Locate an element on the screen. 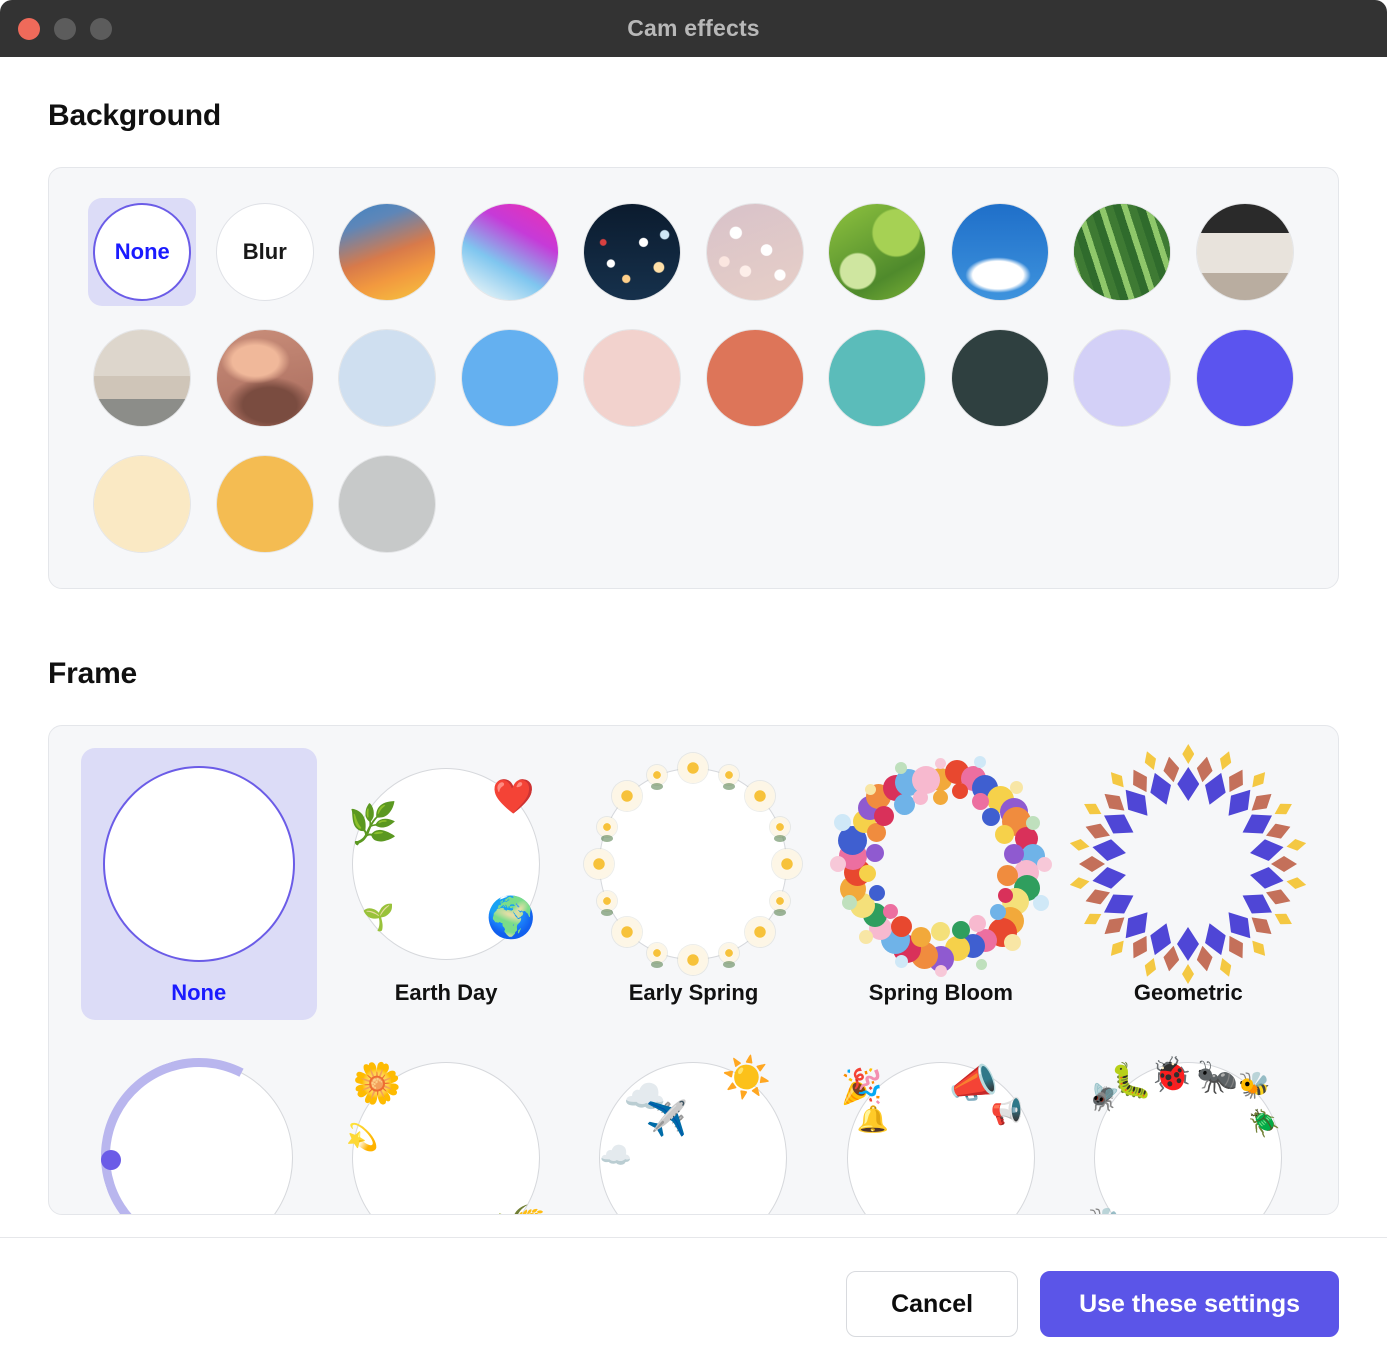 Image resolution: width=1387 pixels, height=1370 pixels. frame-label: Early Spring is located at coordinates (693, 992).